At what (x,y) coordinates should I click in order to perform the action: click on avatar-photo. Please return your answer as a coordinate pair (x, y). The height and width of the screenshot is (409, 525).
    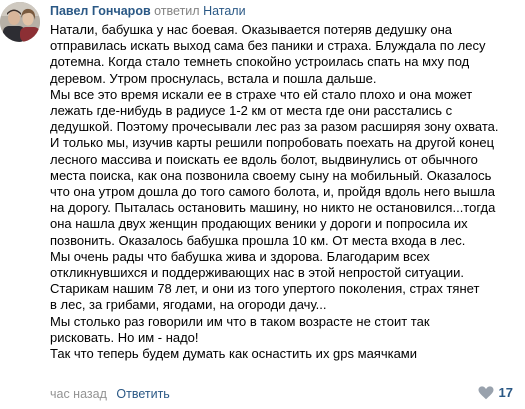
    Looking at the image, I should click on (20, 22).